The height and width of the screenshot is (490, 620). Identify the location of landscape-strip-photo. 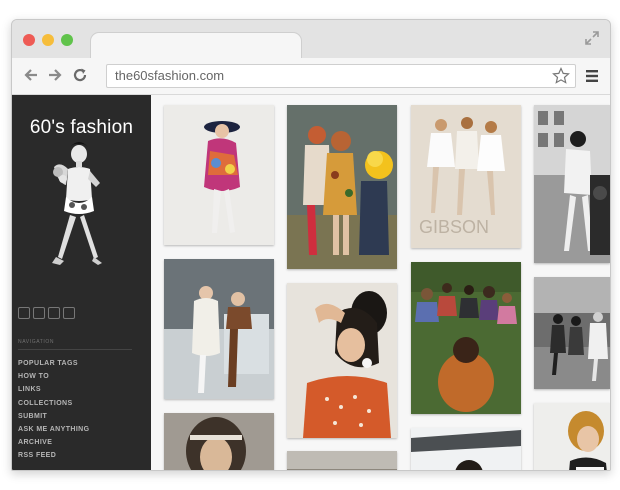
(342, 460).